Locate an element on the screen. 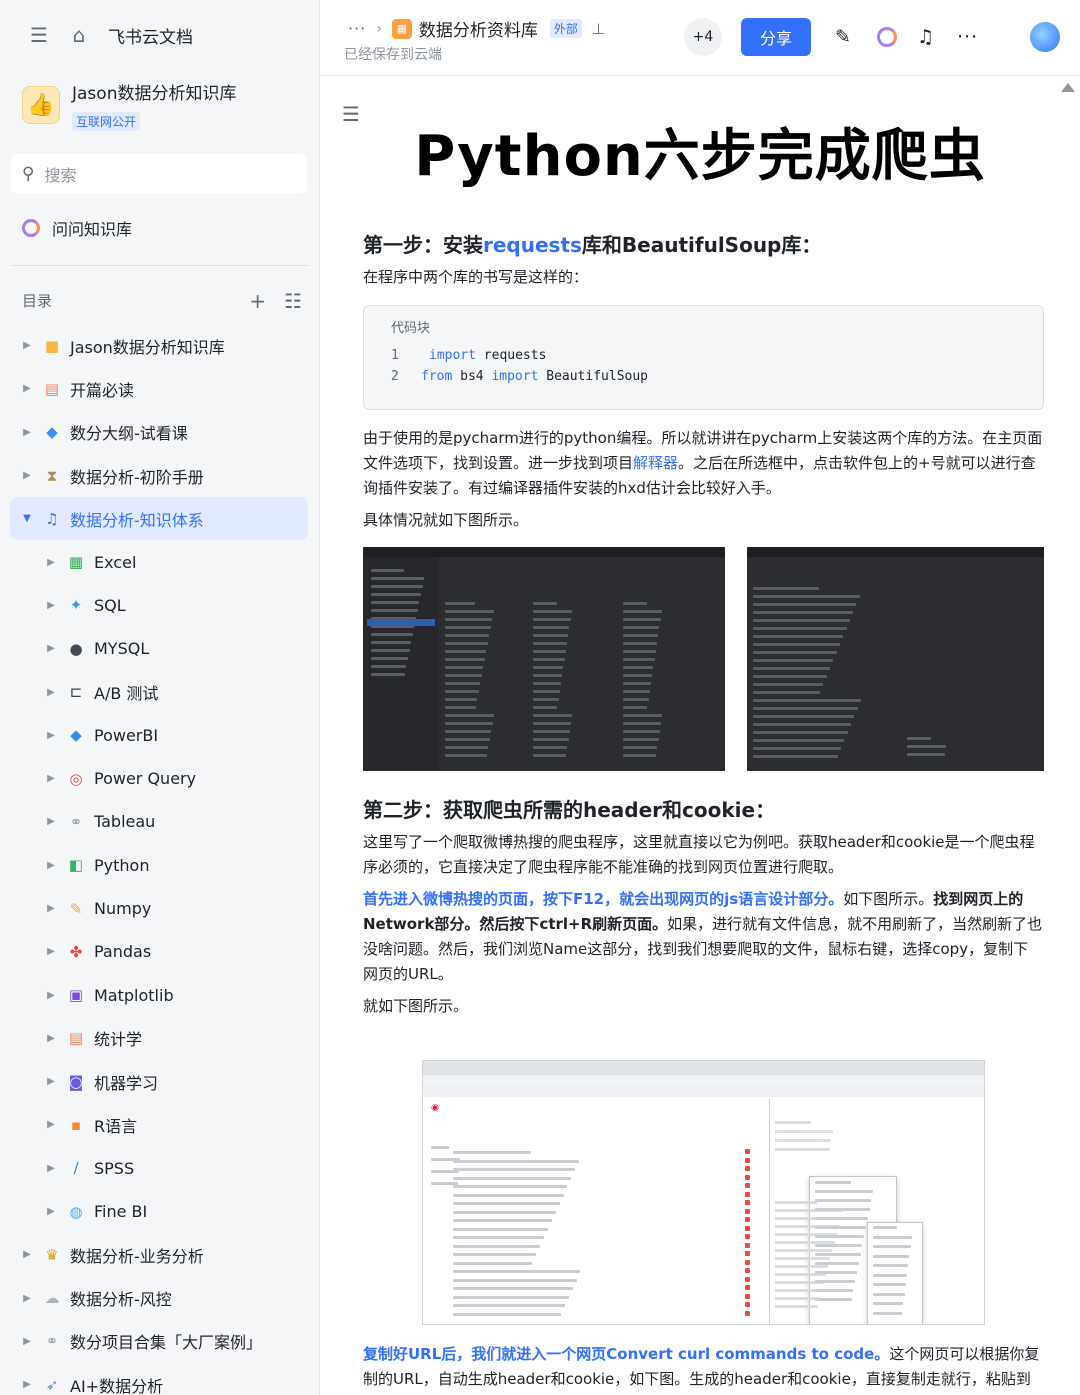 The image size is (1080, 1395). collaborators-count: +4 is located at coordinates (703, 37).